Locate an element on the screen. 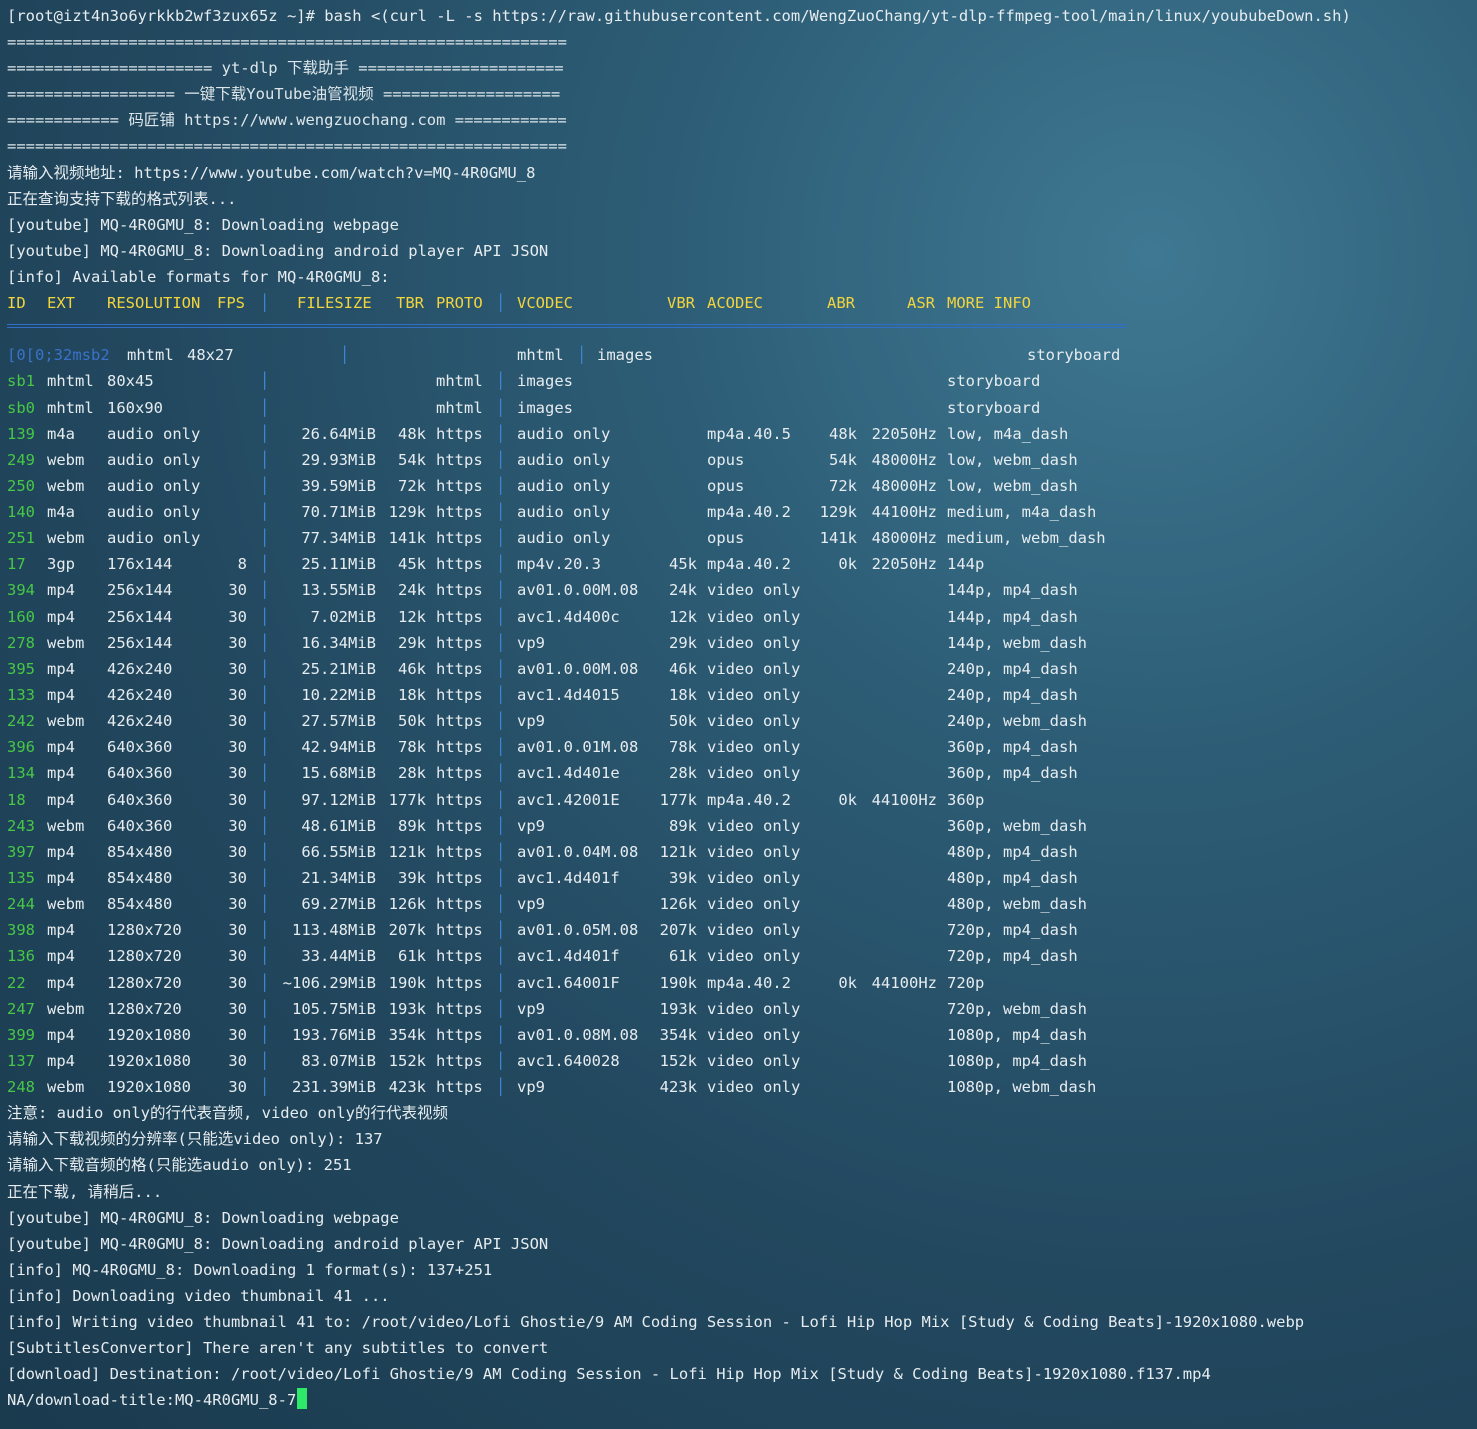 Image resolution: width=1477 pixels, height=1429 pixels. format-vbr: 190k is located at coordinates (678, 982).